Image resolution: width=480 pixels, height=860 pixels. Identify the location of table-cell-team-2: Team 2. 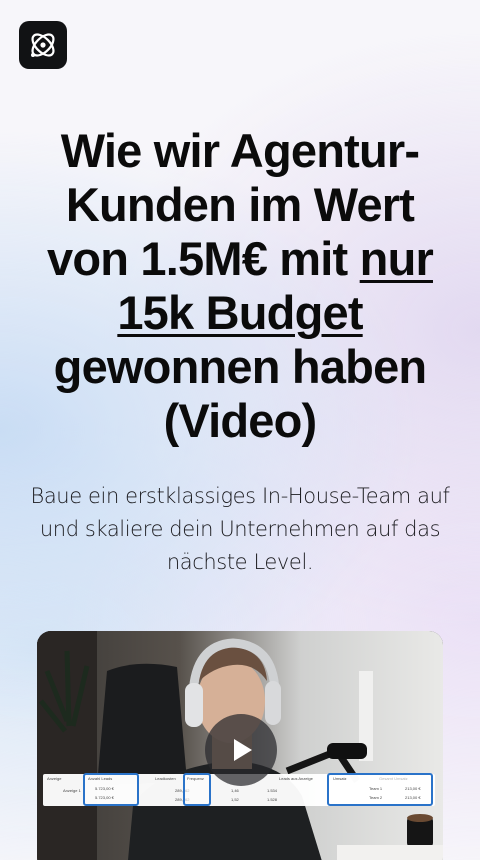
(376, 797).